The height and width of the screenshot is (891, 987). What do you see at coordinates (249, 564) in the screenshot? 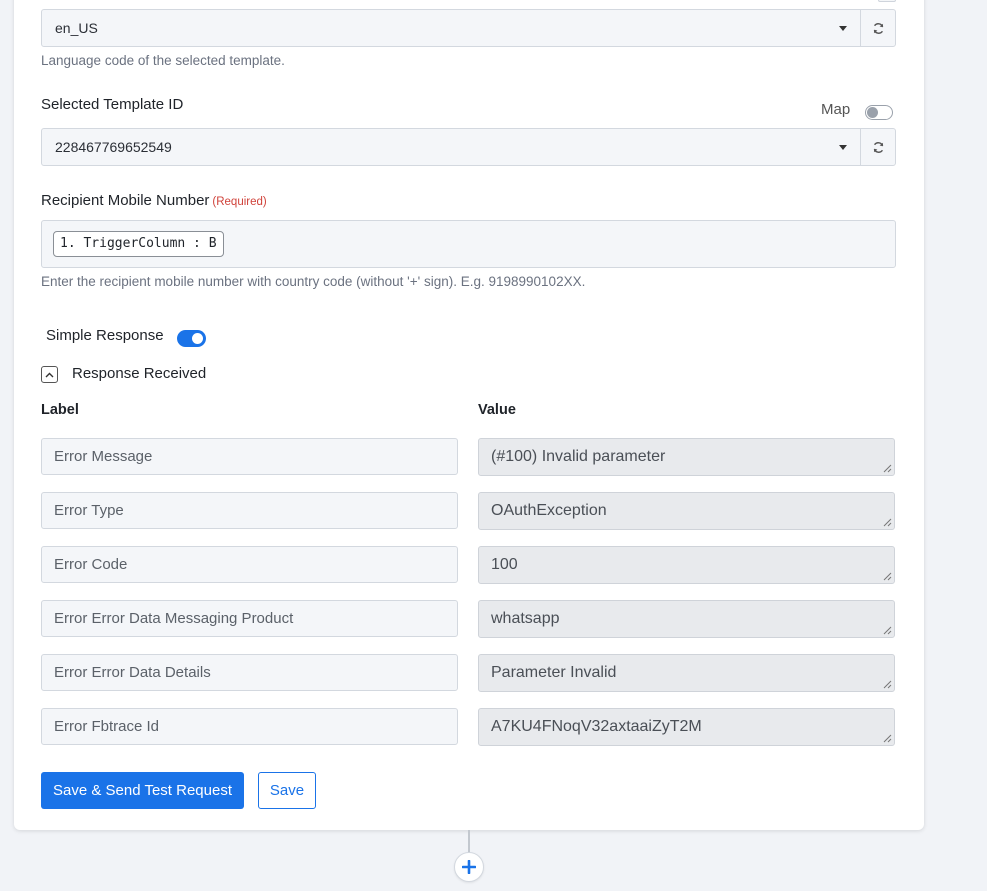
I see `response-row-label: Error Code` at bounding box center [249, 564].